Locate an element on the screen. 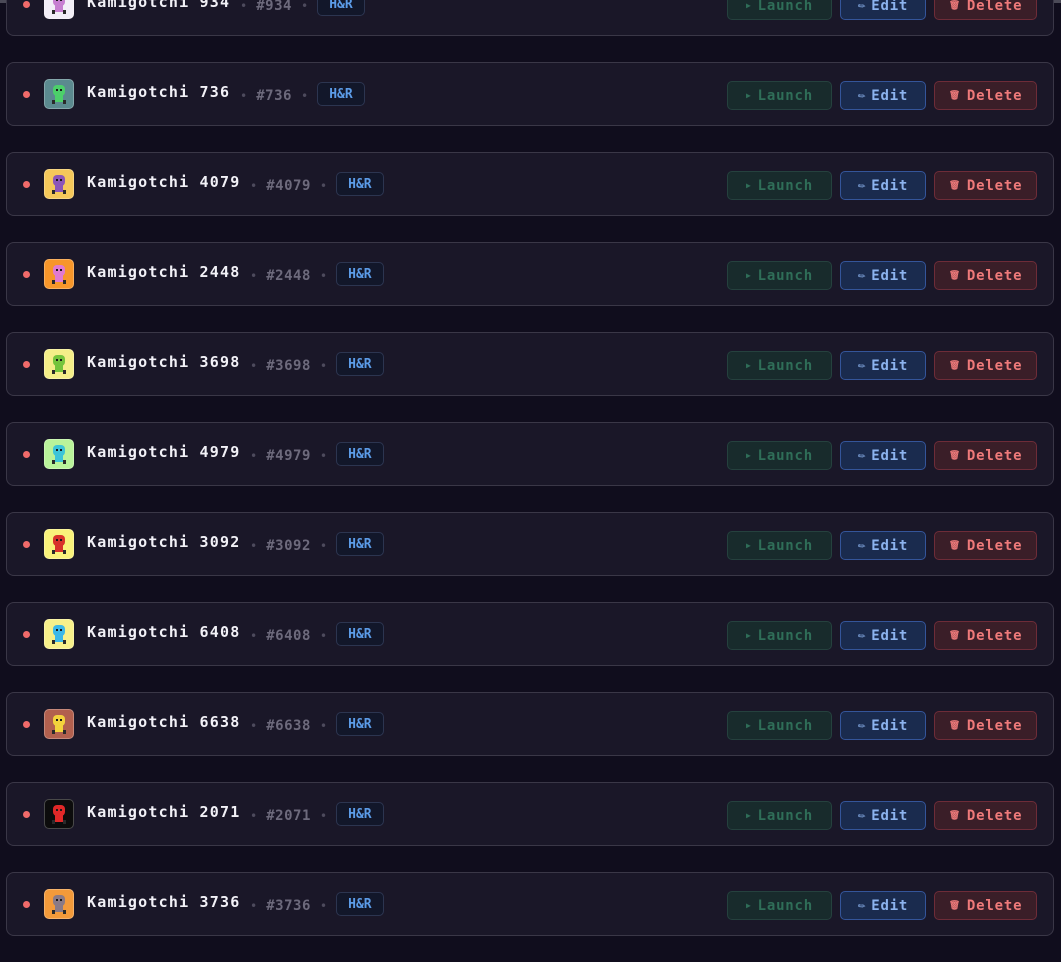  item-meta: • #4979 • H&R is located at coordinates (312, 455).